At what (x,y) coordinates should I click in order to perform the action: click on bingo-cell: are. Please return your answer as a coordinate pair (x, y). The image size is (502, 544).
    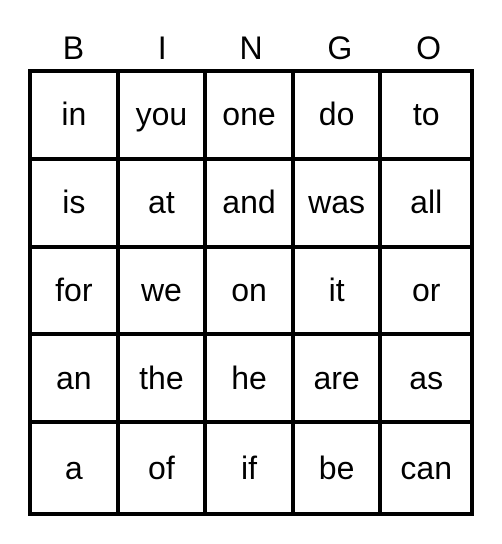
    Looking at the image, I should click on (338, 380).